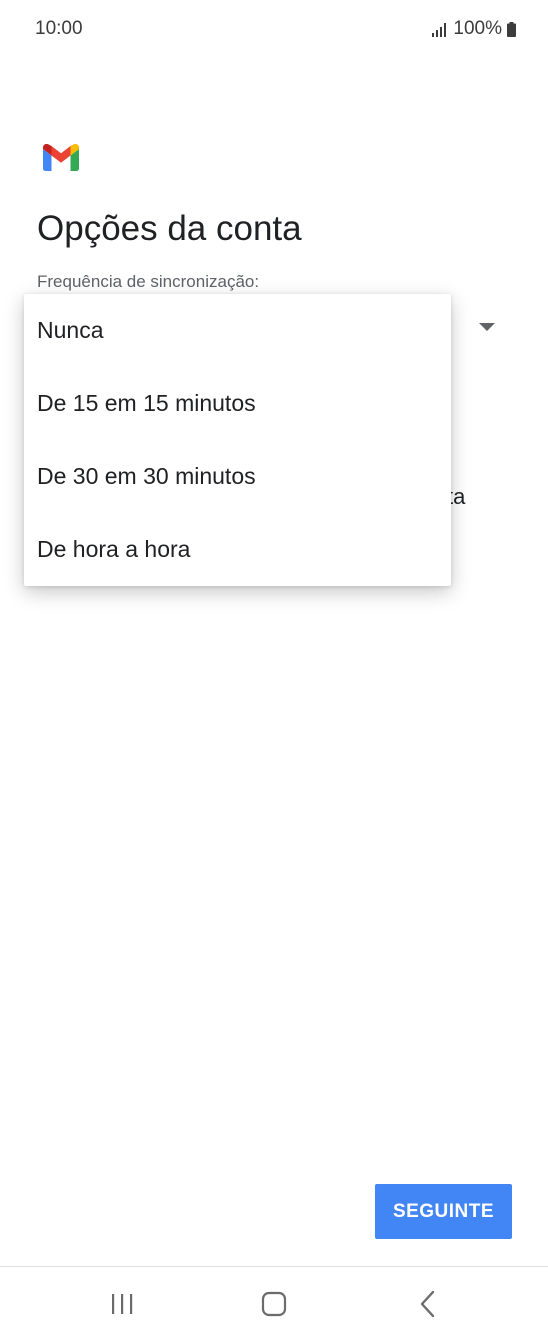  What do you see at coordinates (237, 476) in the screenshot?
I see `menu-item-30-minutes: De 30 em 30 minutos` at bounding box center [237, 476].